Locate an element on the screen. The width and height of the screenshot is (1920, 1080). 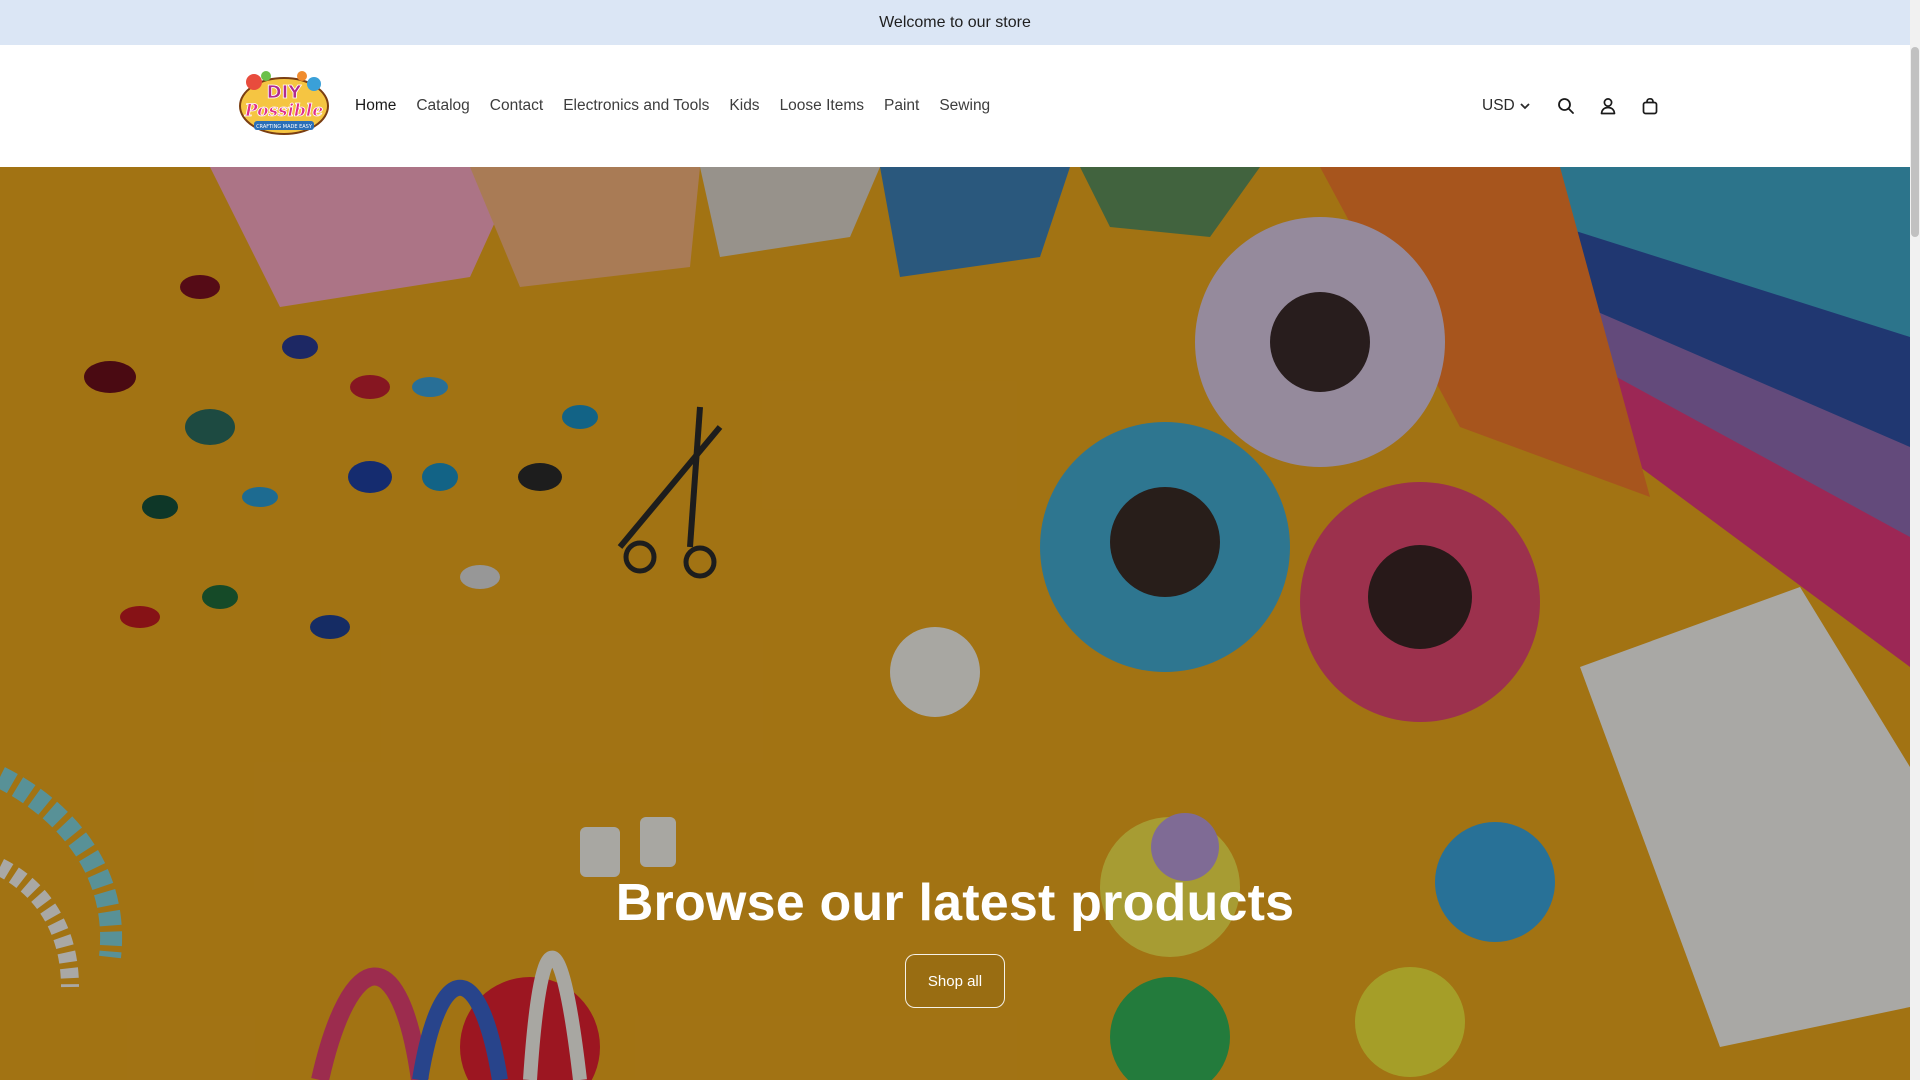
currency-selector: USD is located at coordinates (1506, 106).